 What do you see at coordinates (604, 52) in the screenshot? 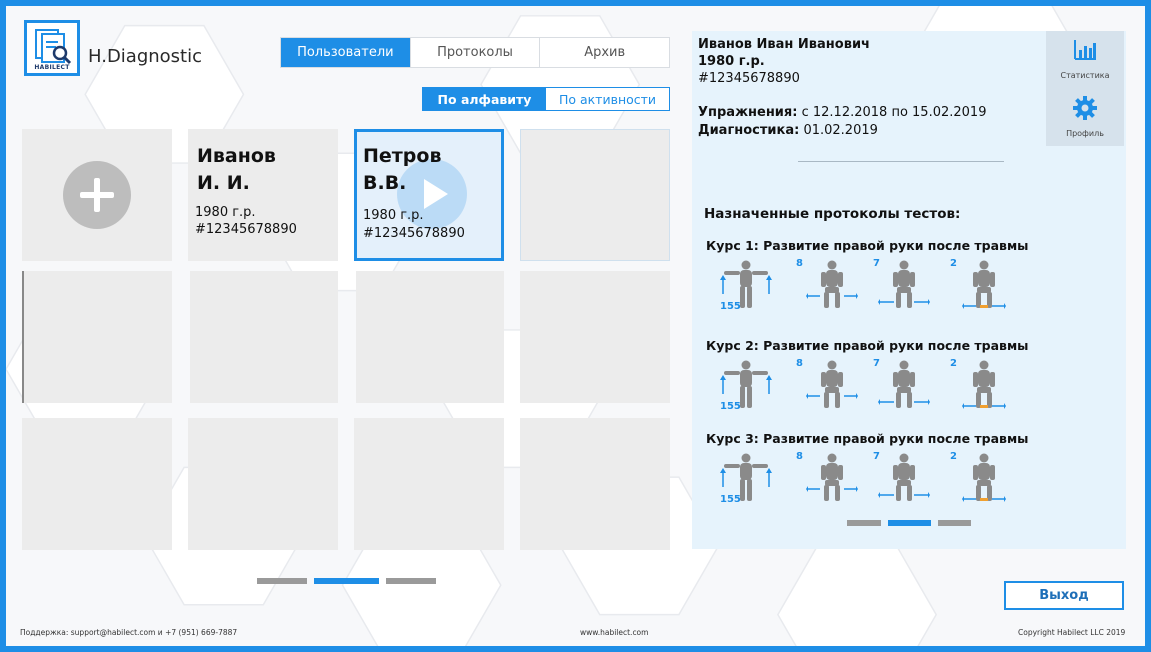
I see `tab-archive: Архив` at bounding box center [604, 52].